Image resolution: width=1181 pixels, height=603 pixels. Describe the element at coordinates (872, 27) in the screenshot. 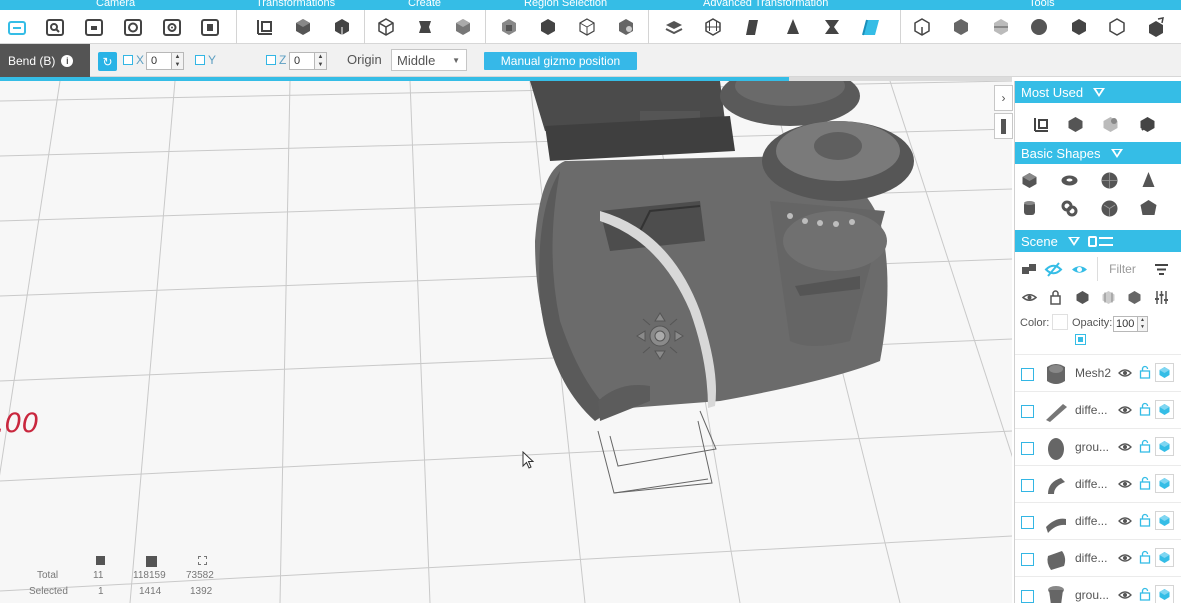

I see `adv-bend-button` at that location.